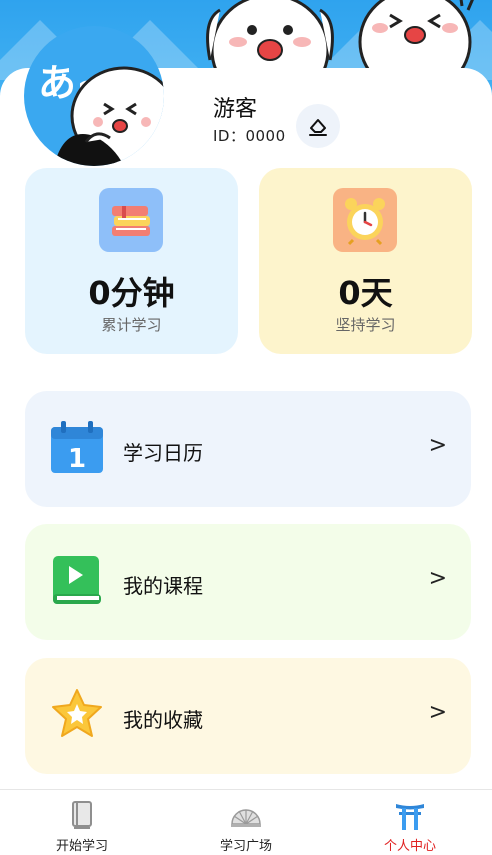 The width and height of the screenshot is (492, 855). What do you see at coordinates (77, 459) in the screenshot?
I see `svg-text: 1` at bounding box center [77, 459].